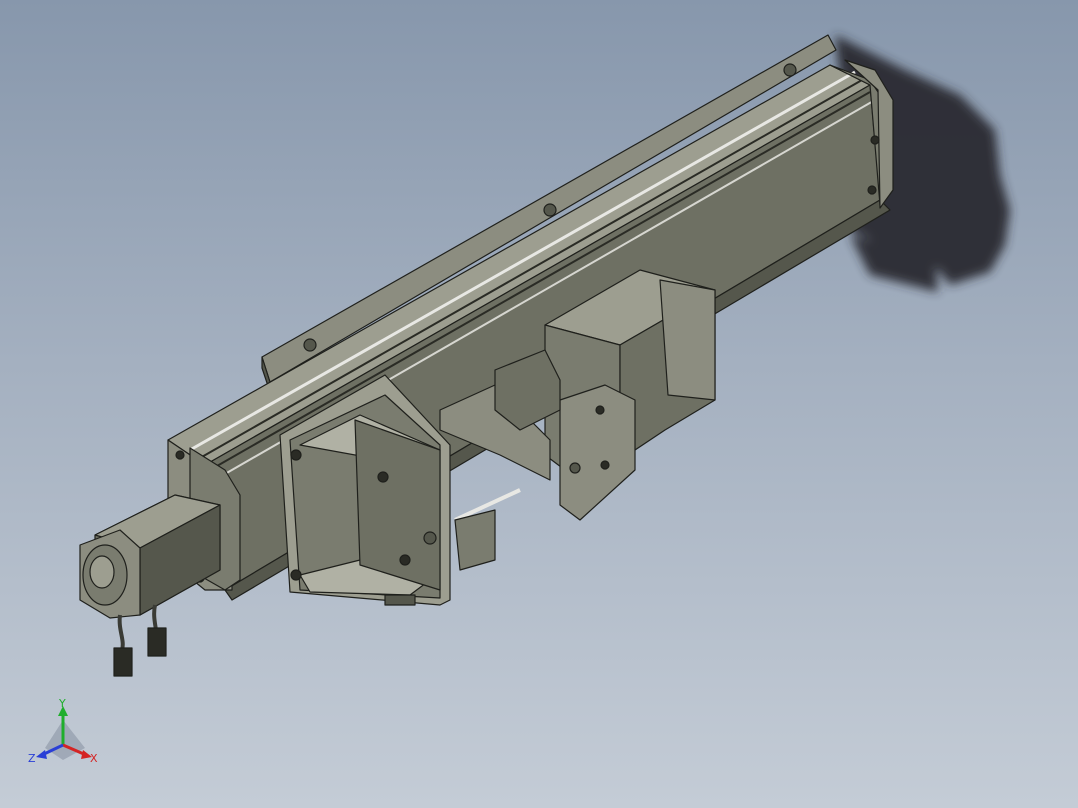 This screenshot has width=1078, height=808. What do you see at coordinates (597, 452) in the screenshot?
I see `clamp-bracket` at bounding box center [597, 452].